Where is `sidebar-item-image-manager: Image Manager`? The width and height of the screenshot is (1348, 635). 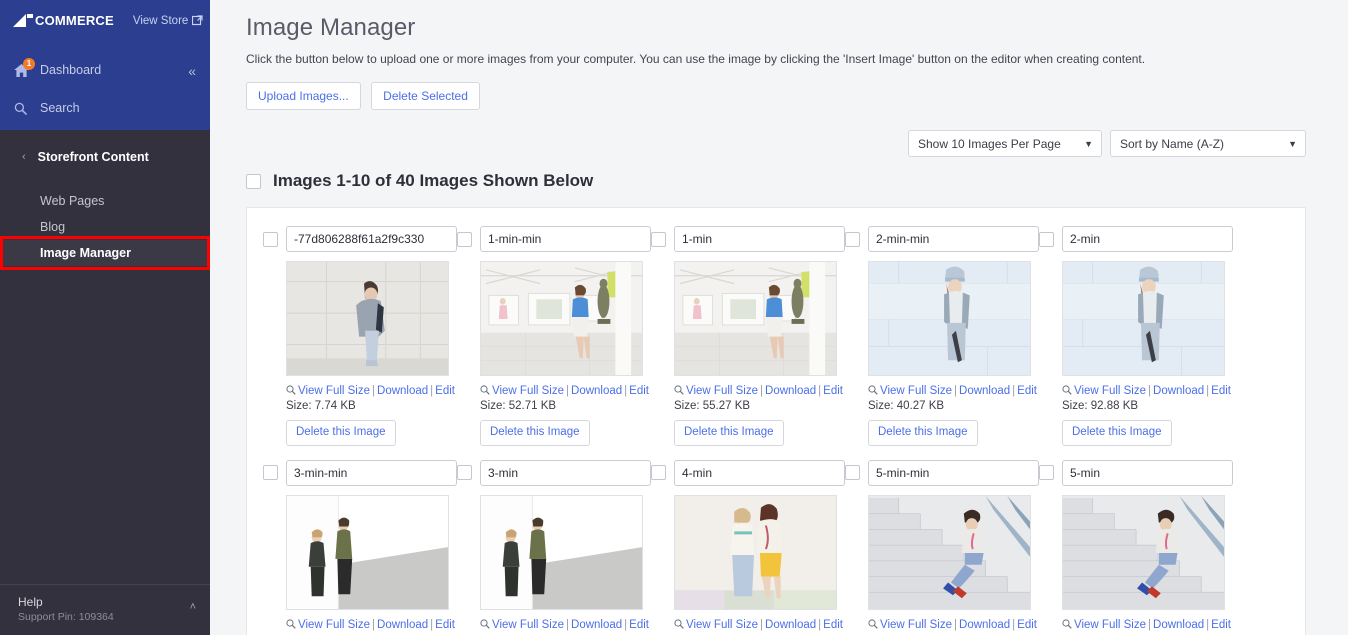
sidebar-item-image-manager: Image Manager is located at coordinates (105, 253).